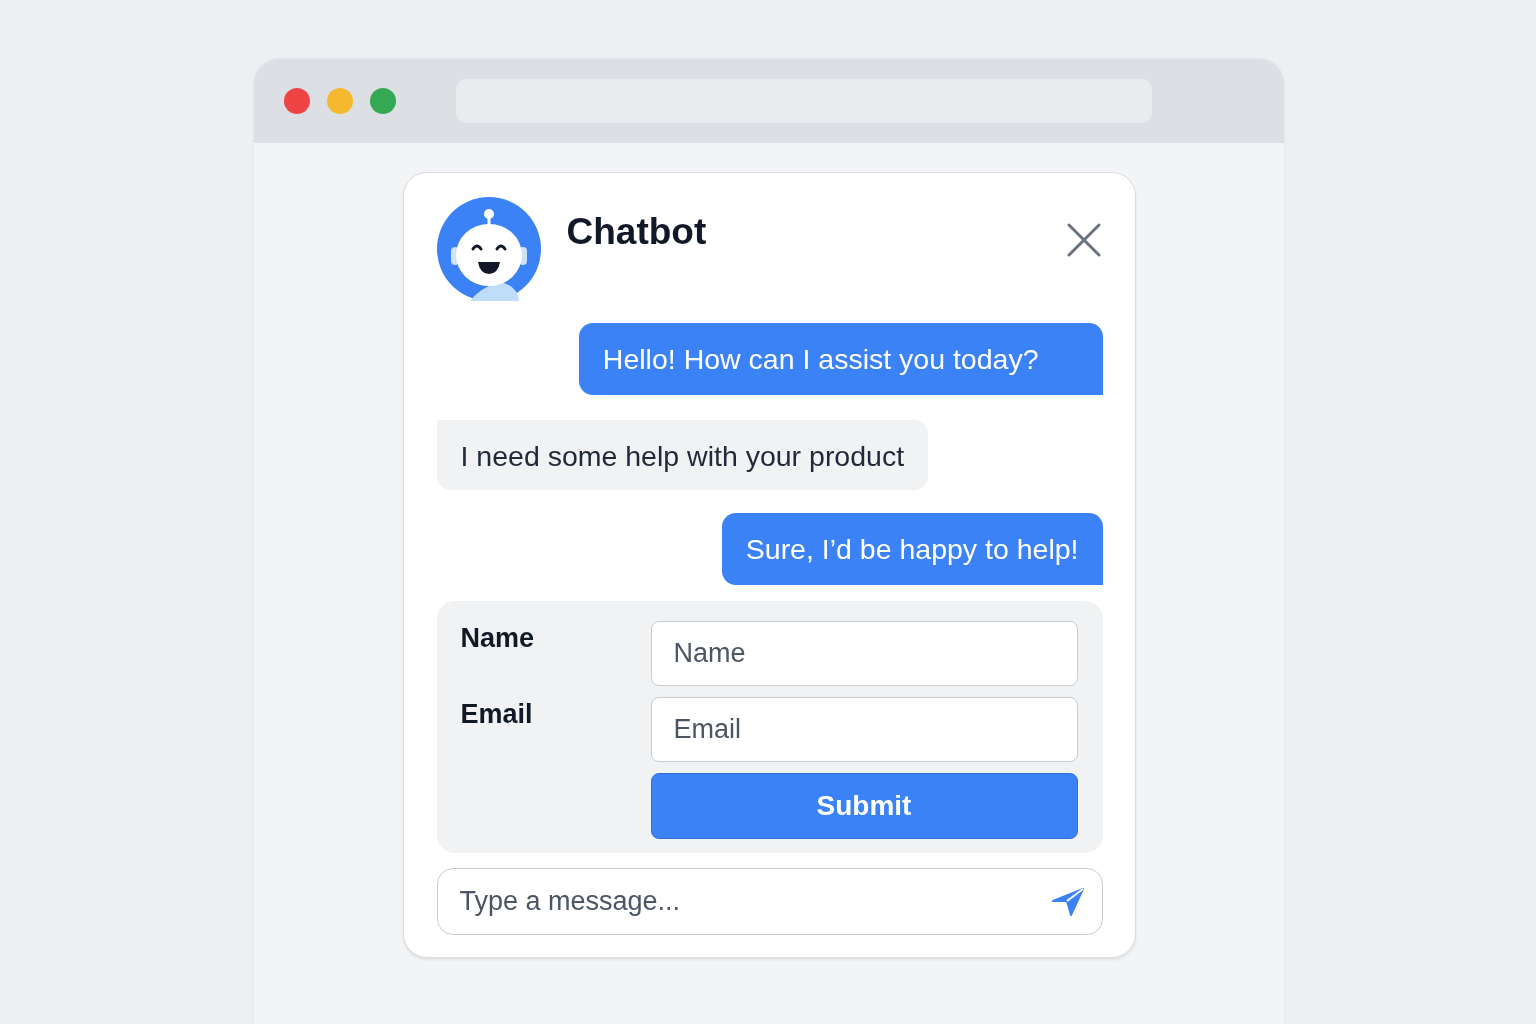 Image resolution: width=1536 pixels, height=1024 pixels. I want to click on close-icon, so click(1083, 240).